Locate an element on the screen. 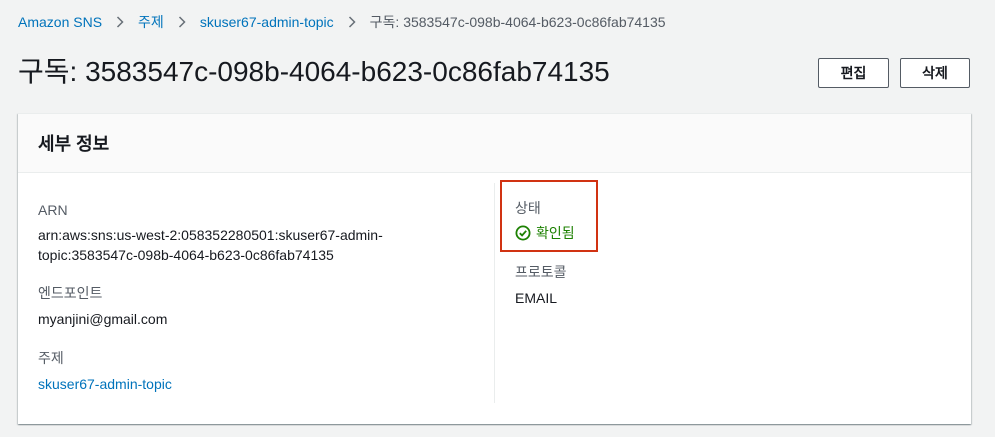 The width and height of the screenshot is (995, 437). column-divider is located at coordinates (494, 293).